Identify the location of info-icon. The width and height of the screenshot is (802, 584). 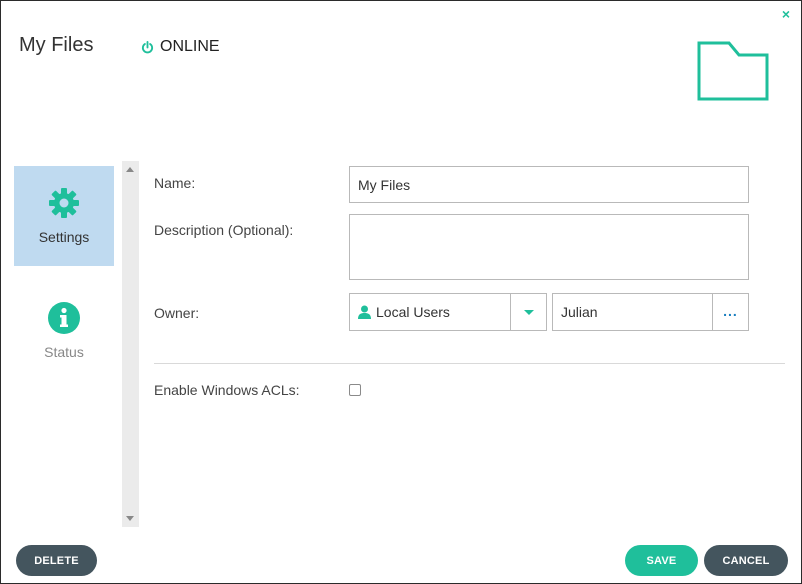
(64, 318).